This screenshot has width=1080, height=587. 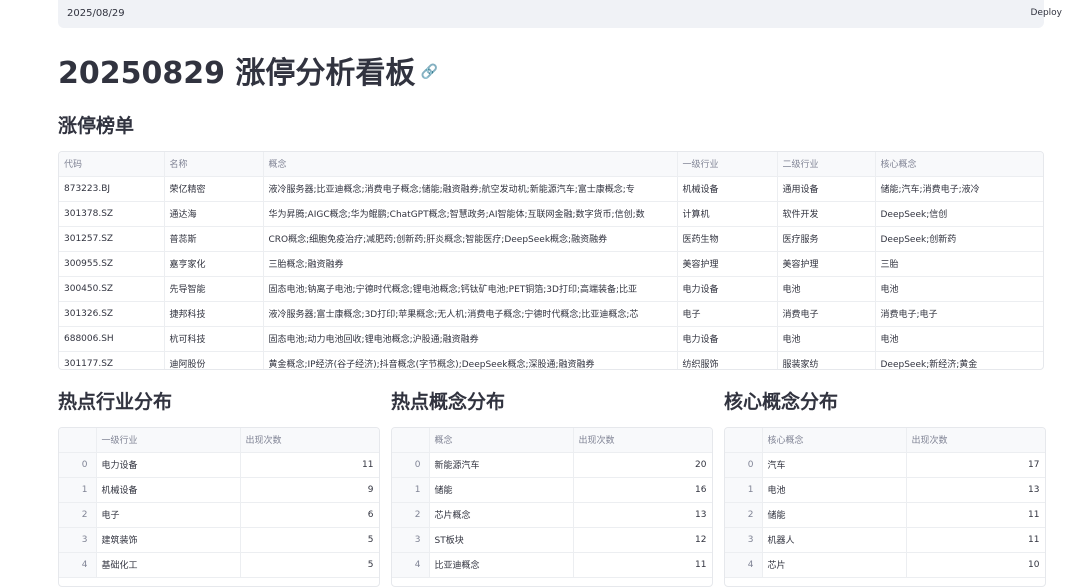 I want to click on table-cell: 医药生物, so click(x=727, y=239).